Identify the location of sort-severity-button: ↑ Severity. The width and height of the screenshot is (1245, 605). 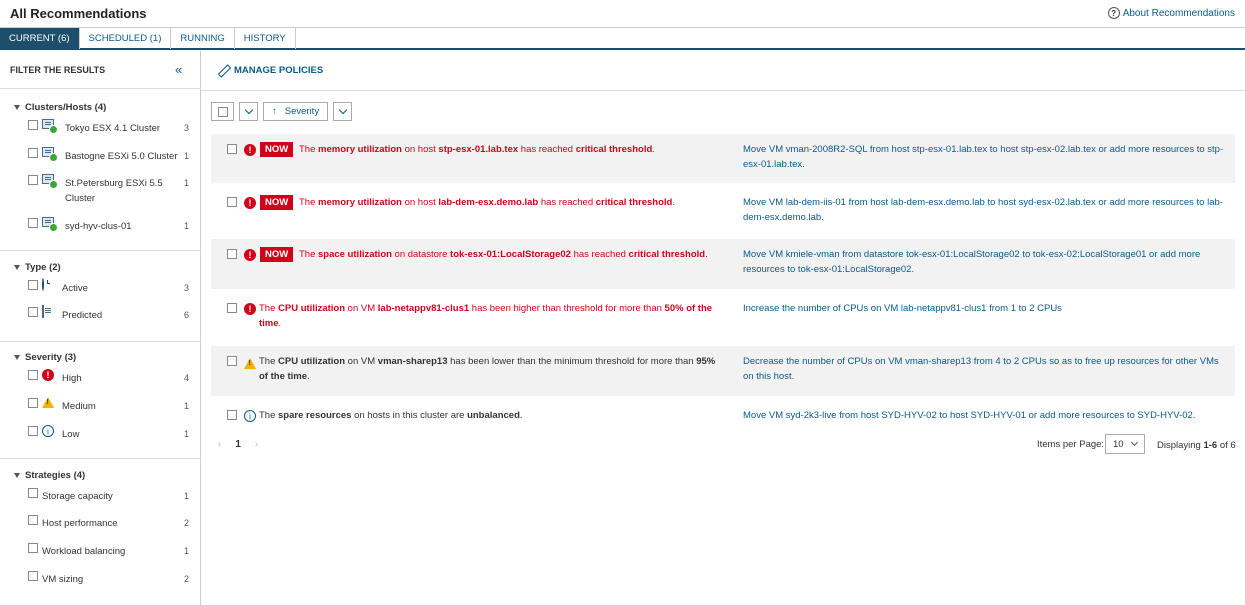
(296, 111).